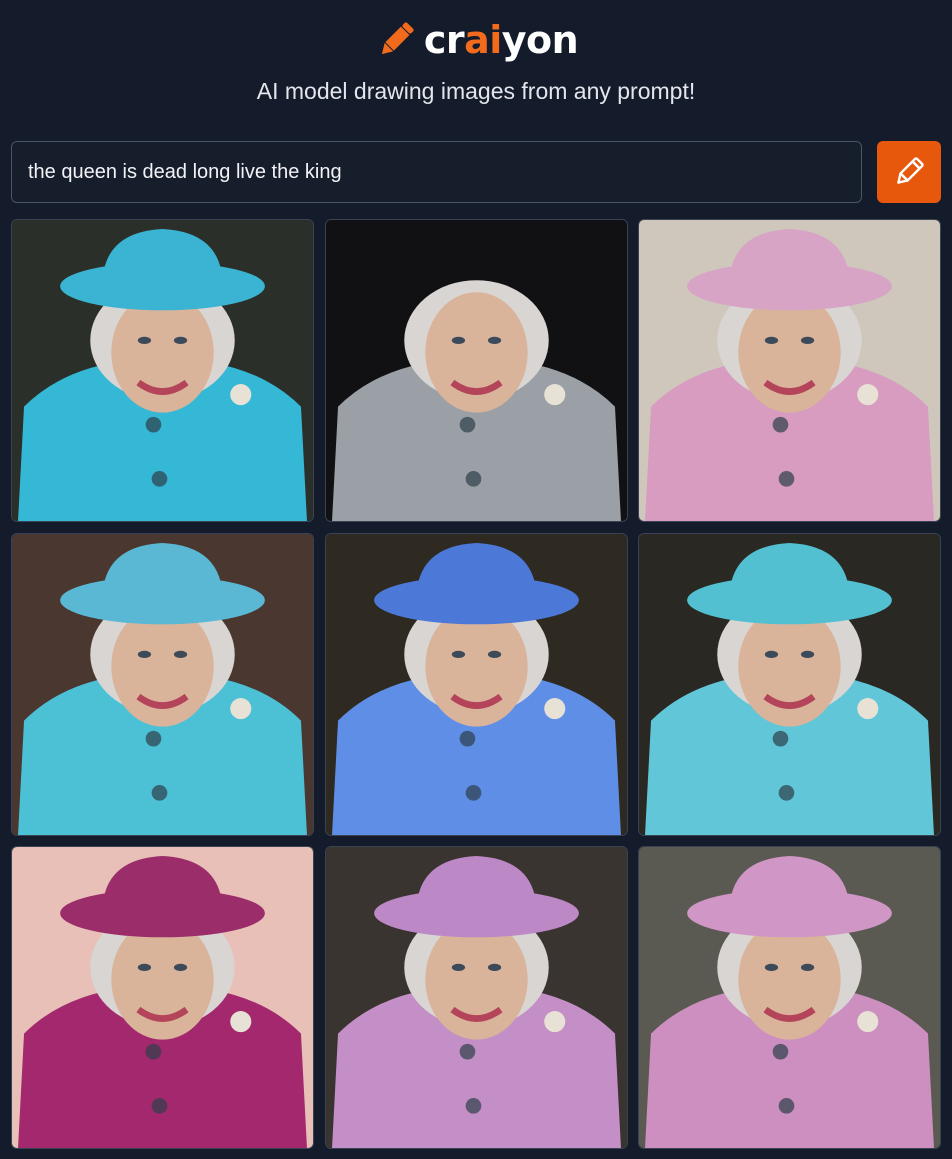 The width and height of the screenshot is (952, 1159). Describe the element at coordinates (436, 172) in the screenshot. I see `prompt-input` at that location.